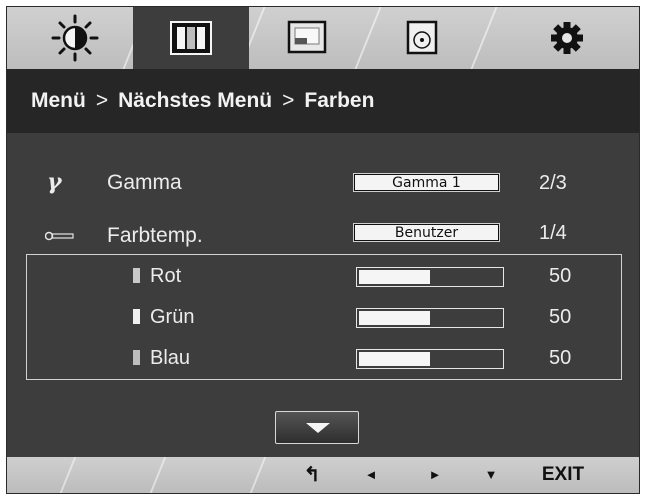 Image resolution: width=646 pixels, height=500 pixels. I want to click on green-value: 50, so click(560, 317).